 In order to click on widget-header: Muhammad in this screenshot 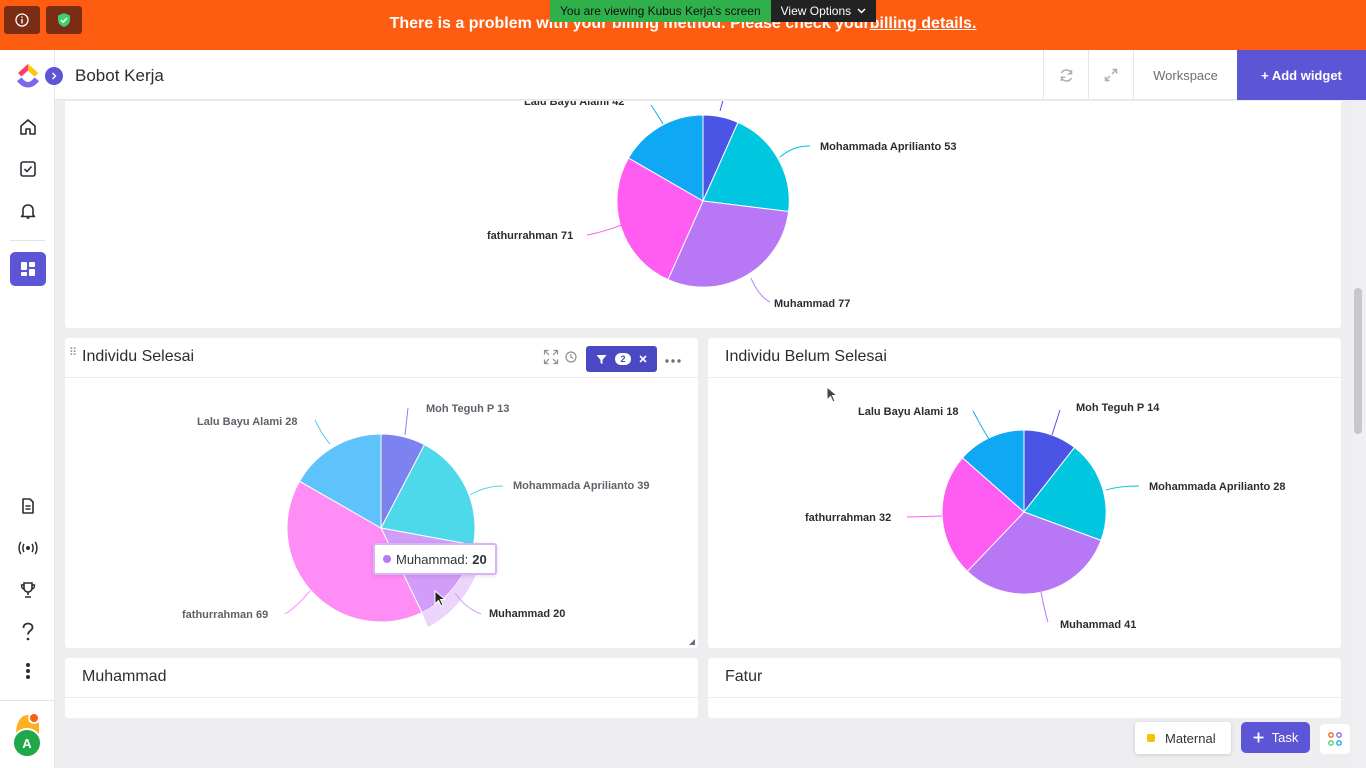, I will do `click(381, 678)`.